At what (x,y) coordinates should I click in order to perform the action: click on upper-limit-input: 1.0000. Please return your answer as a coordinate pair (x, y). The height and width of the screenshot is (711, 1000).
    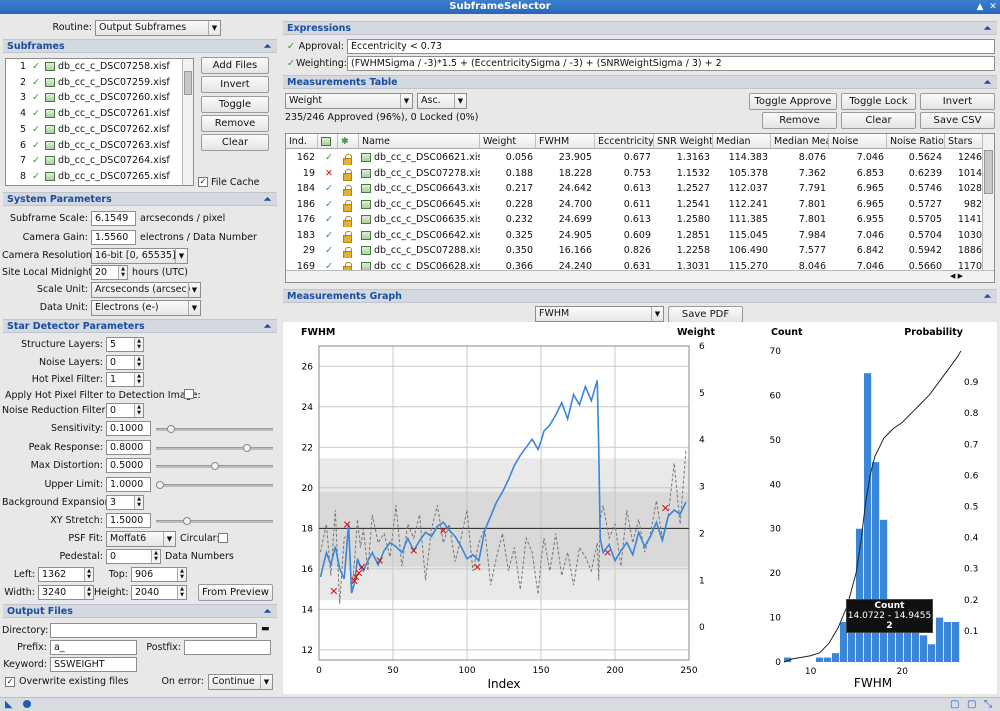
    Looking at the image, I should click on (128, 484).